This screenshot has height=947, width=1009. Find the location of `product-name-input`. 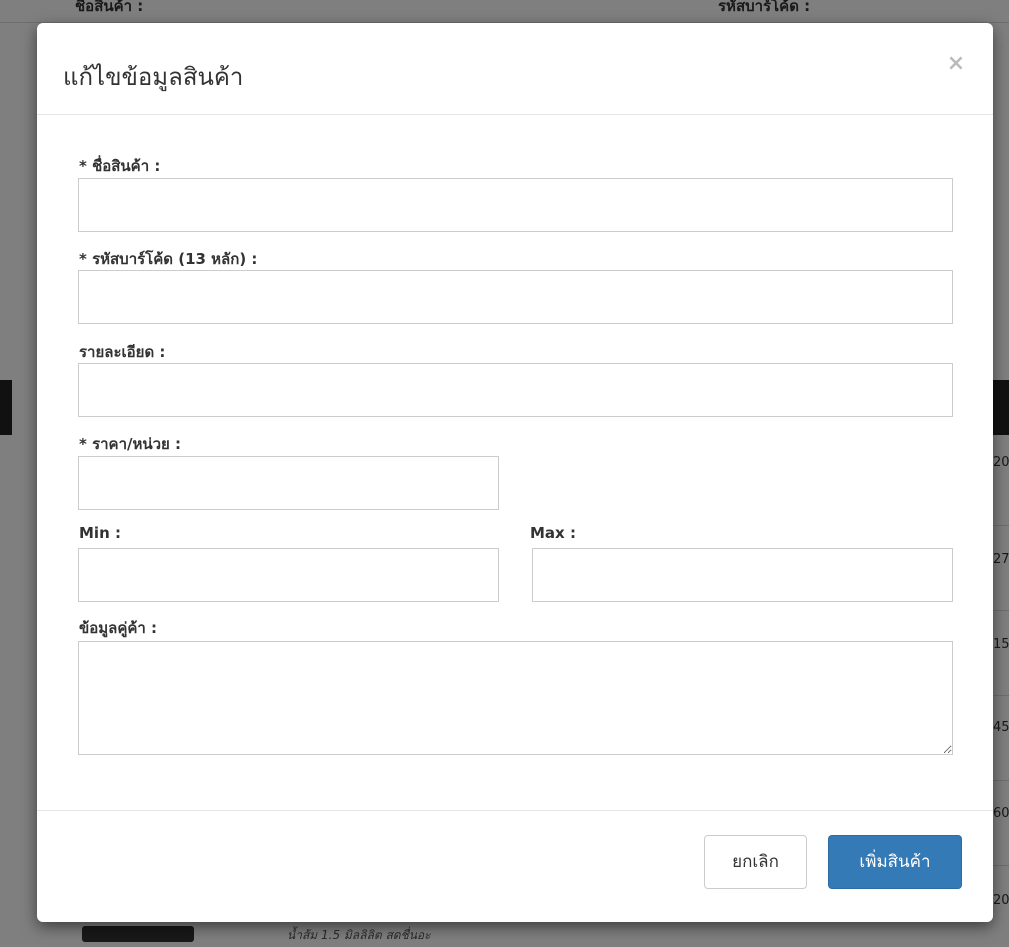

product-name-input is located at coordinates (515, 205).